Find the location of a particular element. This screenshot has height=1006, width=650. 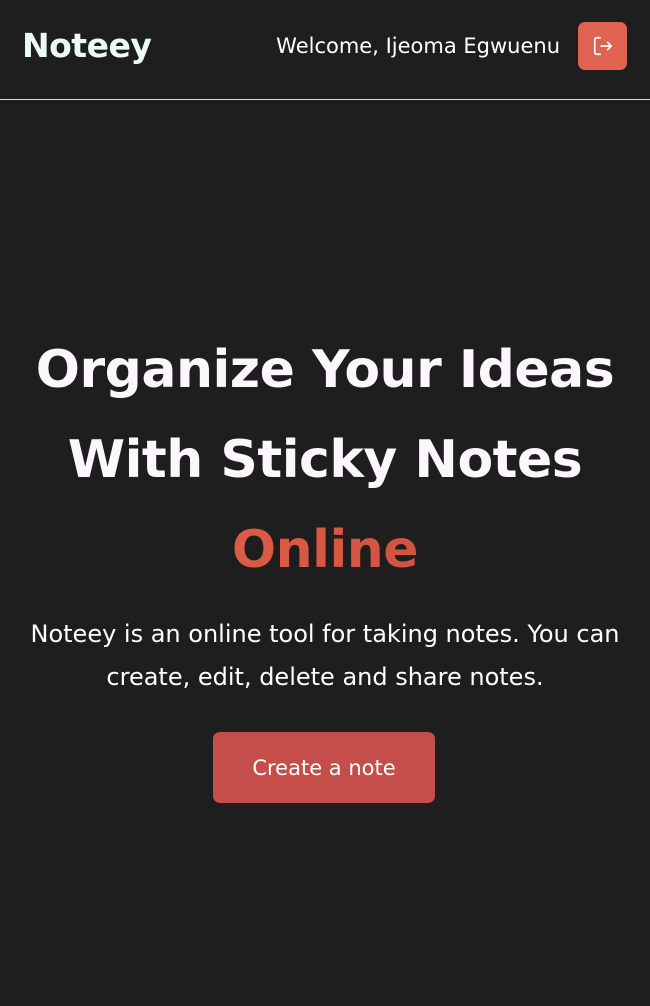

headline-line-1: Organize Your Ideas is located at coordinates (325, 370).